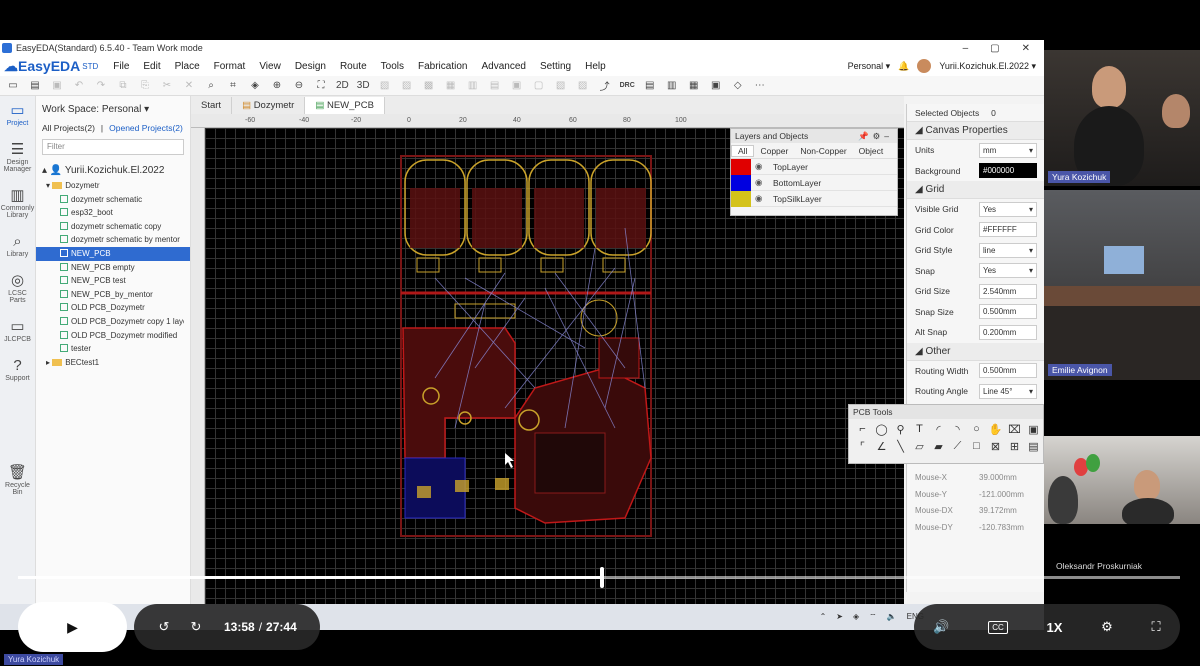 The width and height of the screenshot is (1200, 666). I want to click on tab-new-pcb: ▤ NEW_PCB, so click(345, 105).